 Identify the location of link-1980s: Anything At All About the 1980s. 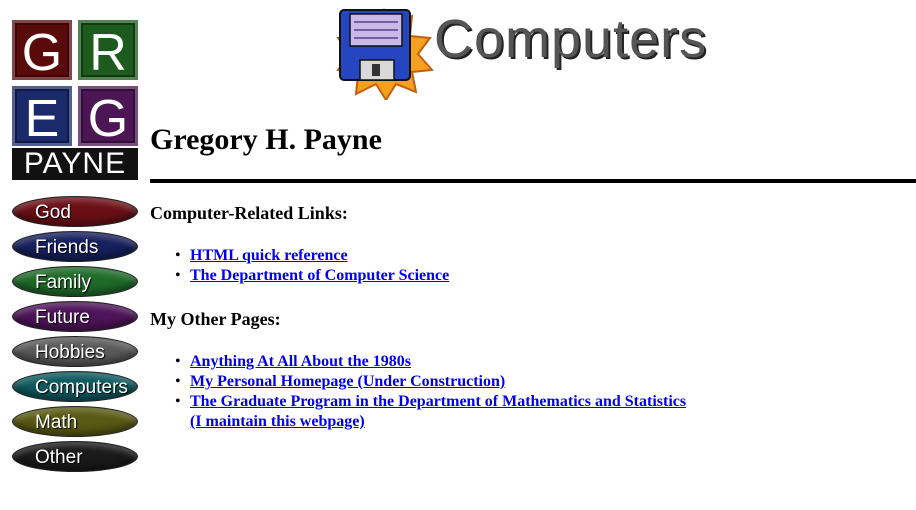
(300, 361).